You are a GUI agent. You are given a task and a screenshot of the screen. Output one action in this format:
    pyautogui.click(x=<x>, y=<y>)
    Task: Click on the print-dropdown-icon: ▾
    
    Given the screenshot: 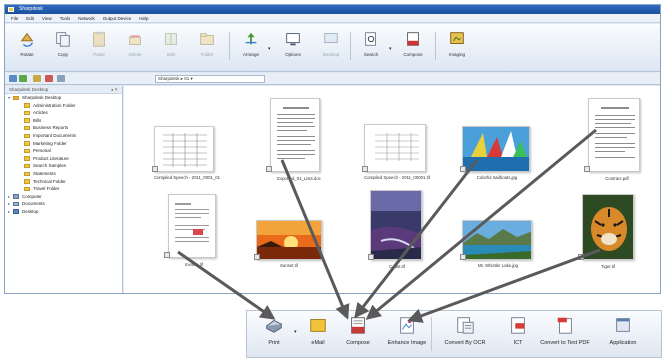 What is the action you would take?
    pyautogui.click(x=295, y=332)
    